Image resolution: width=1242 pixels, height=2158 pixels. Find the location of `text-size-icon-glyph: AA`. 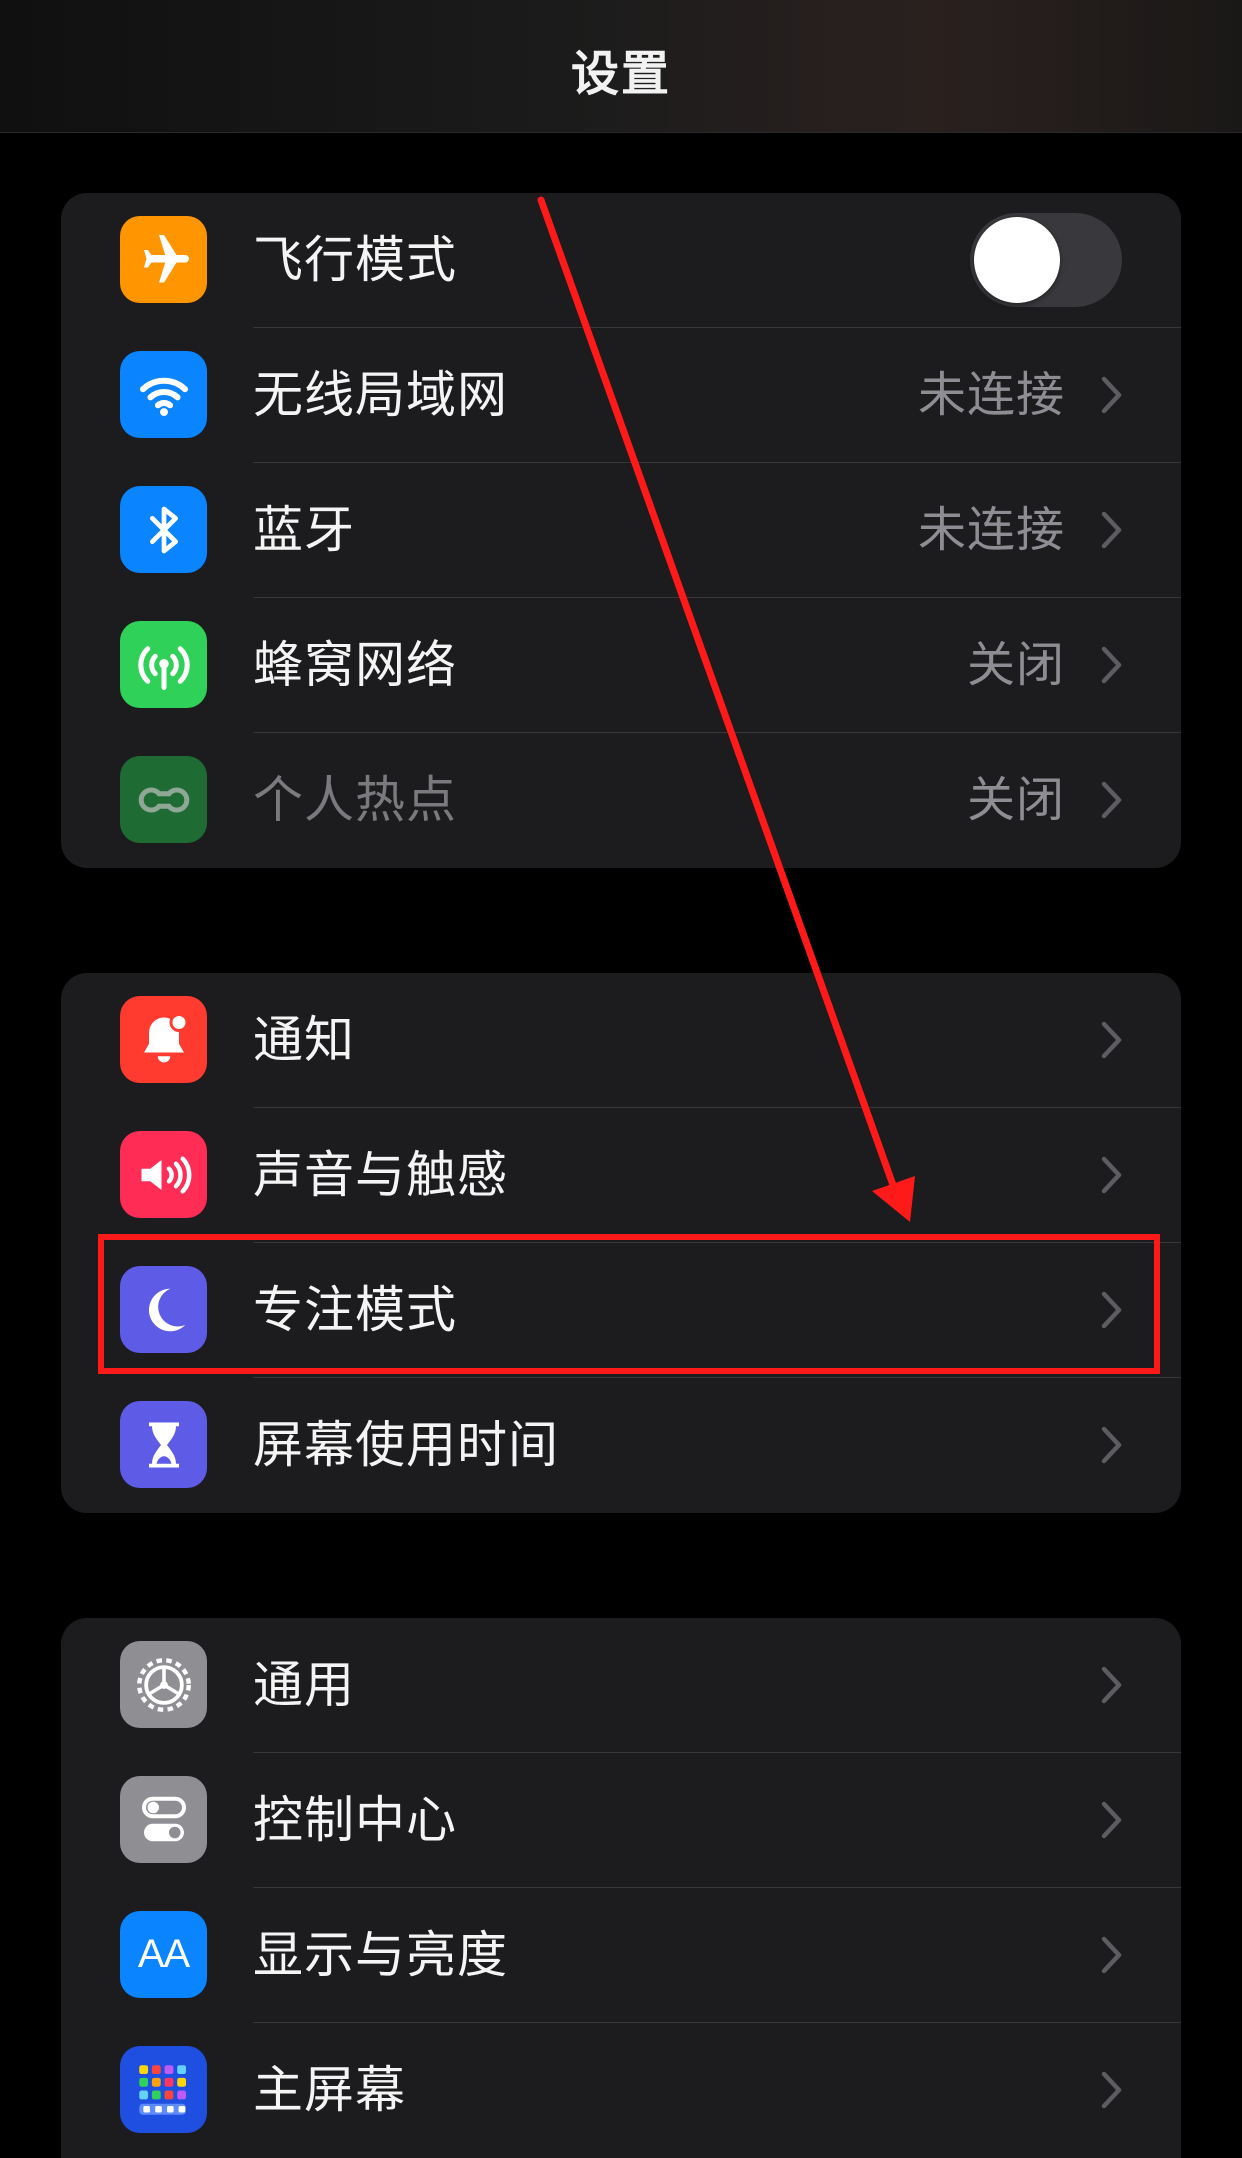

text-size-icon-glyph: AA is located at coordinates (163, 1954).